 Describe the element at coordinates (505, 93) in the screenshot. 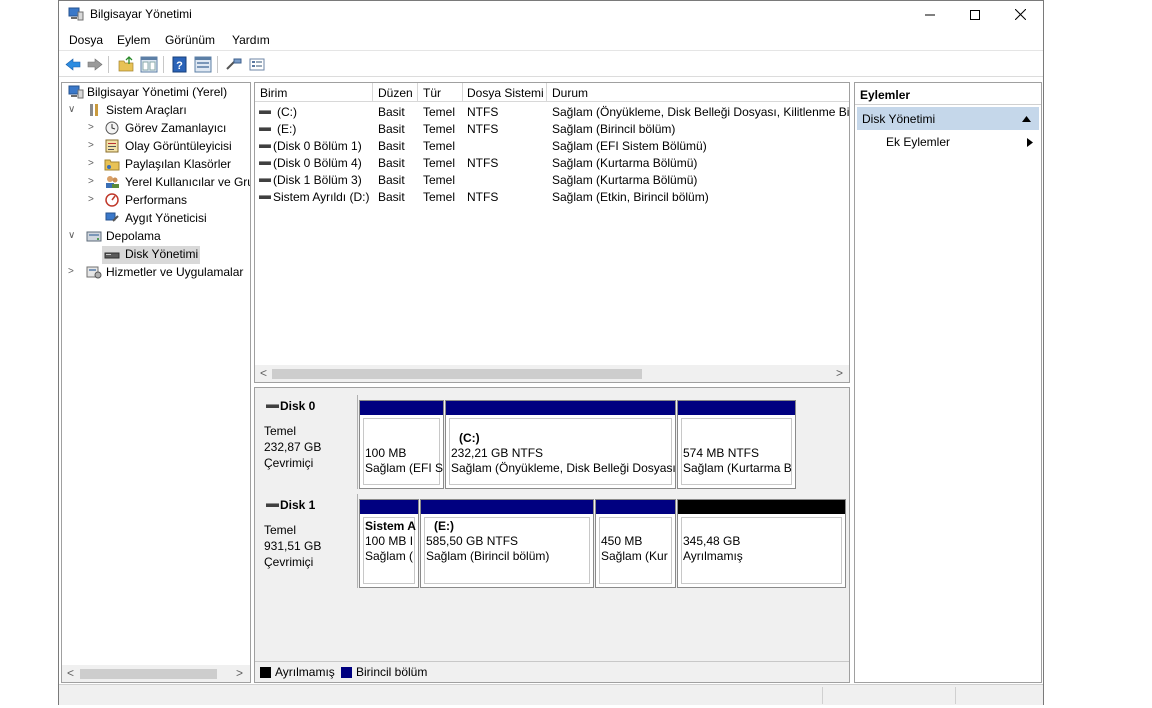

I see `column-header-dosya-sistemi: Dosya Sistemi` at that location.